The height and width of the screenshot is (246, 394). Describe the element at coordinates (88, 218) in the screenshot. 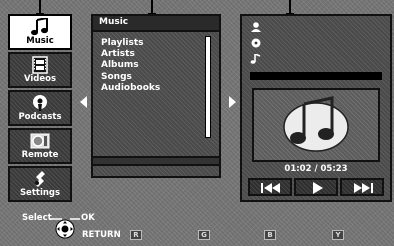

I see `ok-hint-label: OK` at that location.